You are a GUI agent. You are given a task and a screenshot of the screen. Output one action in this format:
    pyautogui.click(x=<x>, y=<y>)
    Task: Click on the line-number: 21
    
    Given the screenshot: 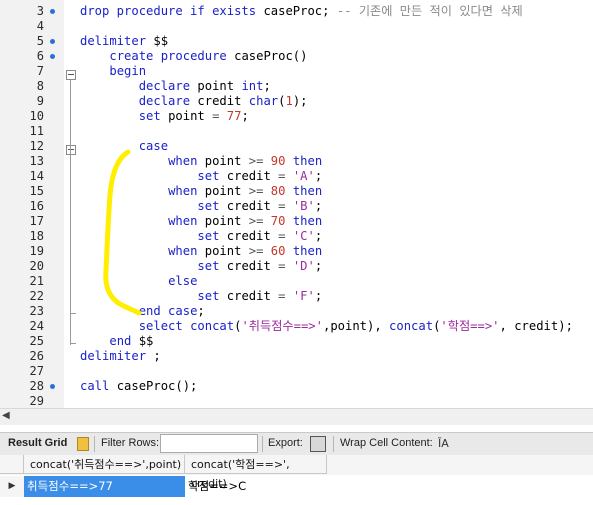 What is the action you would take?
    pyautogui.click(x=36, y=281)
    